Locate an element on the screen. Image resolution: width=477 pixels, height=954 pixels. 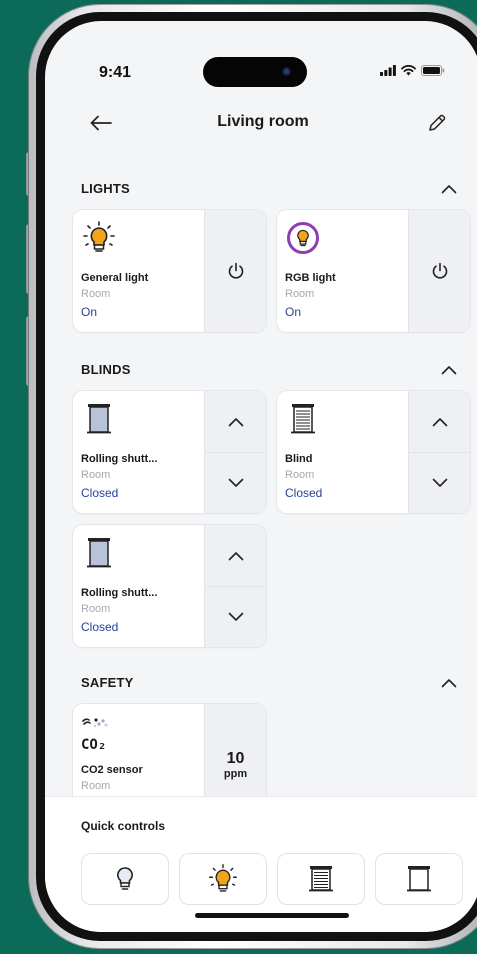
sensor-unit: ppm is located at coordinates (235, 774).